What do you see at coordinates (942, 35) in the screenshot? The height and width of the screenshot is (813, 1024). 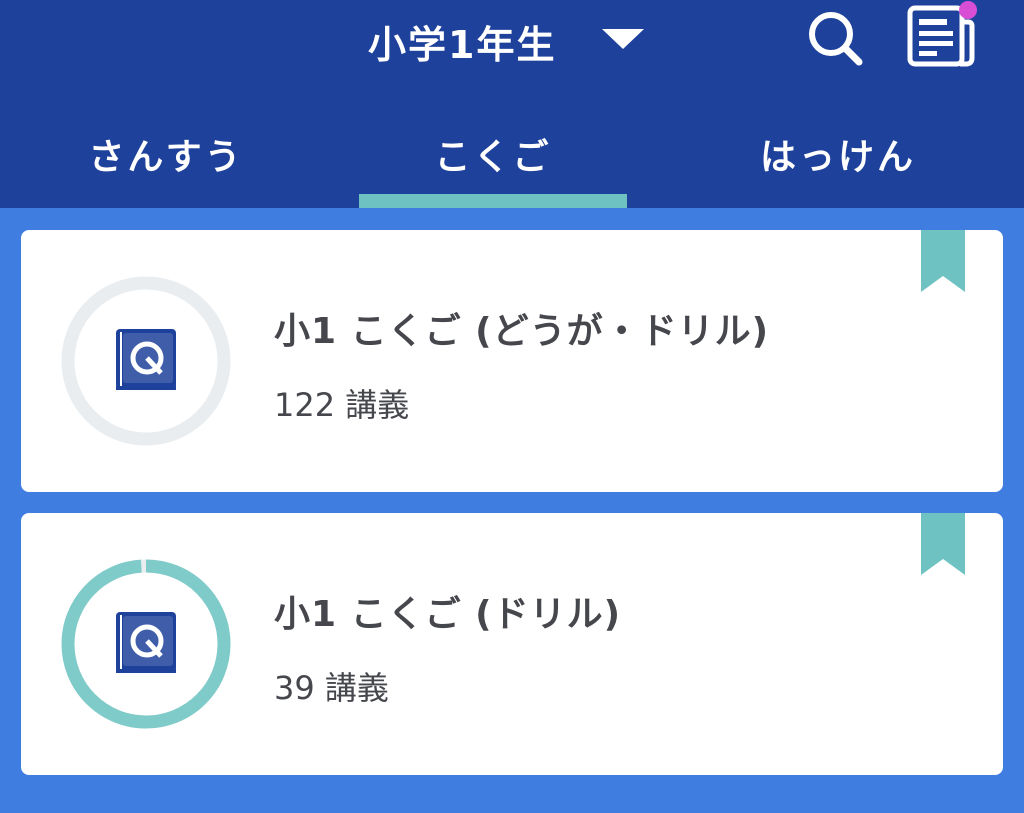 I see `news-icon` at bounding box center [942, 35].